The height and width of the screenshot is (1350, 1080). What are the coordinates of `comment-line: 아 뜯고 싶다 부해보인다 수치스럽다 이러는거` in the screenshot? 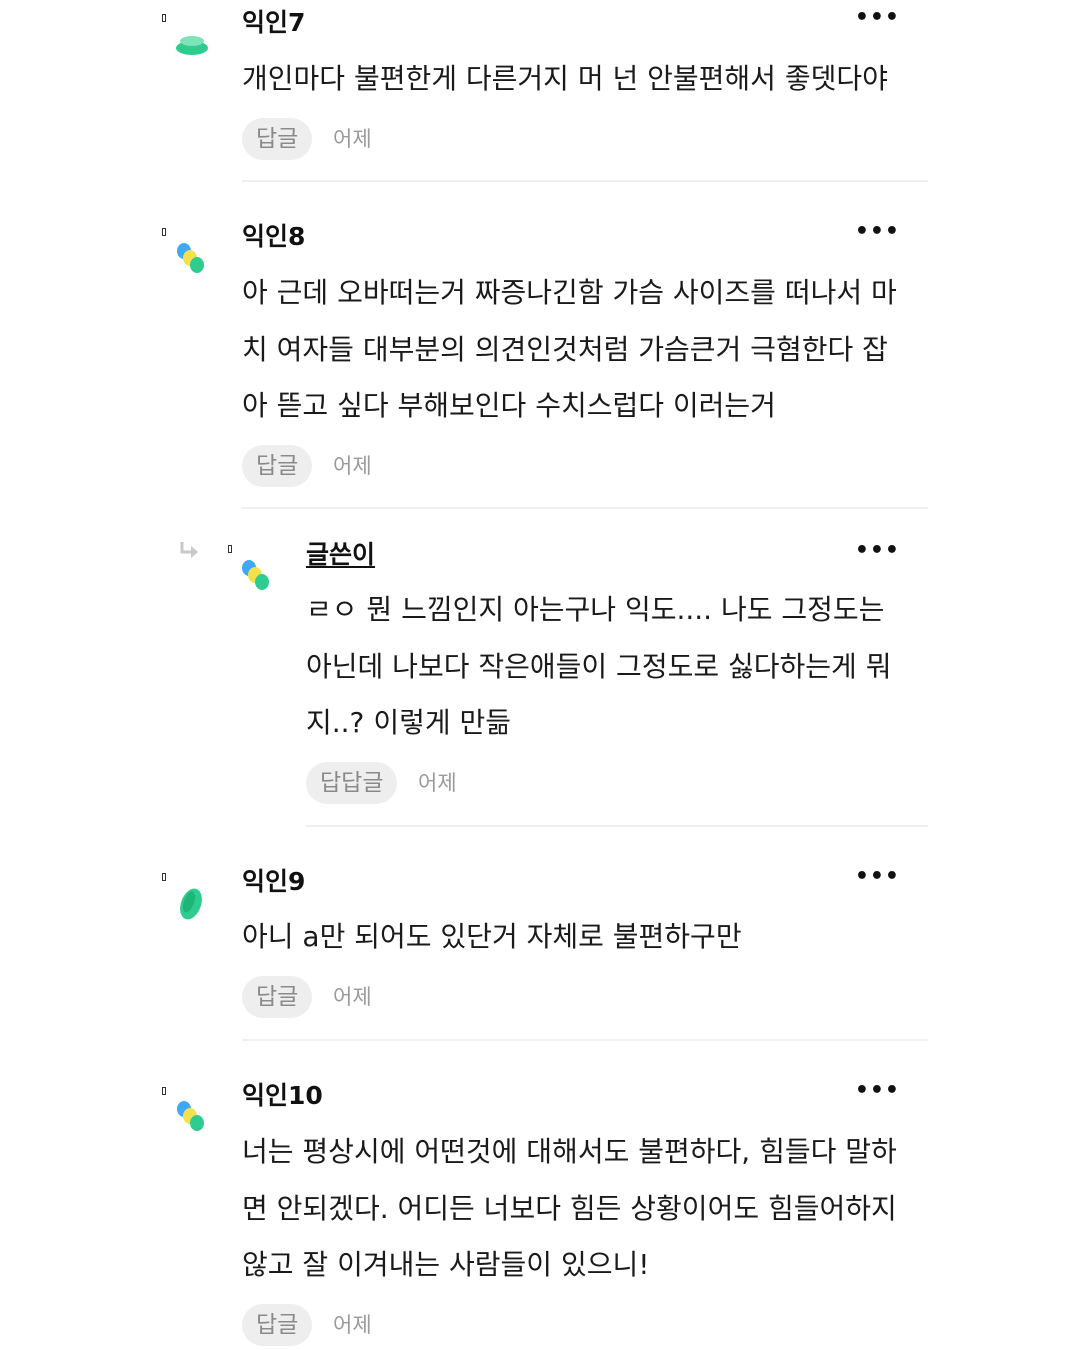 It's located at (509, 405).